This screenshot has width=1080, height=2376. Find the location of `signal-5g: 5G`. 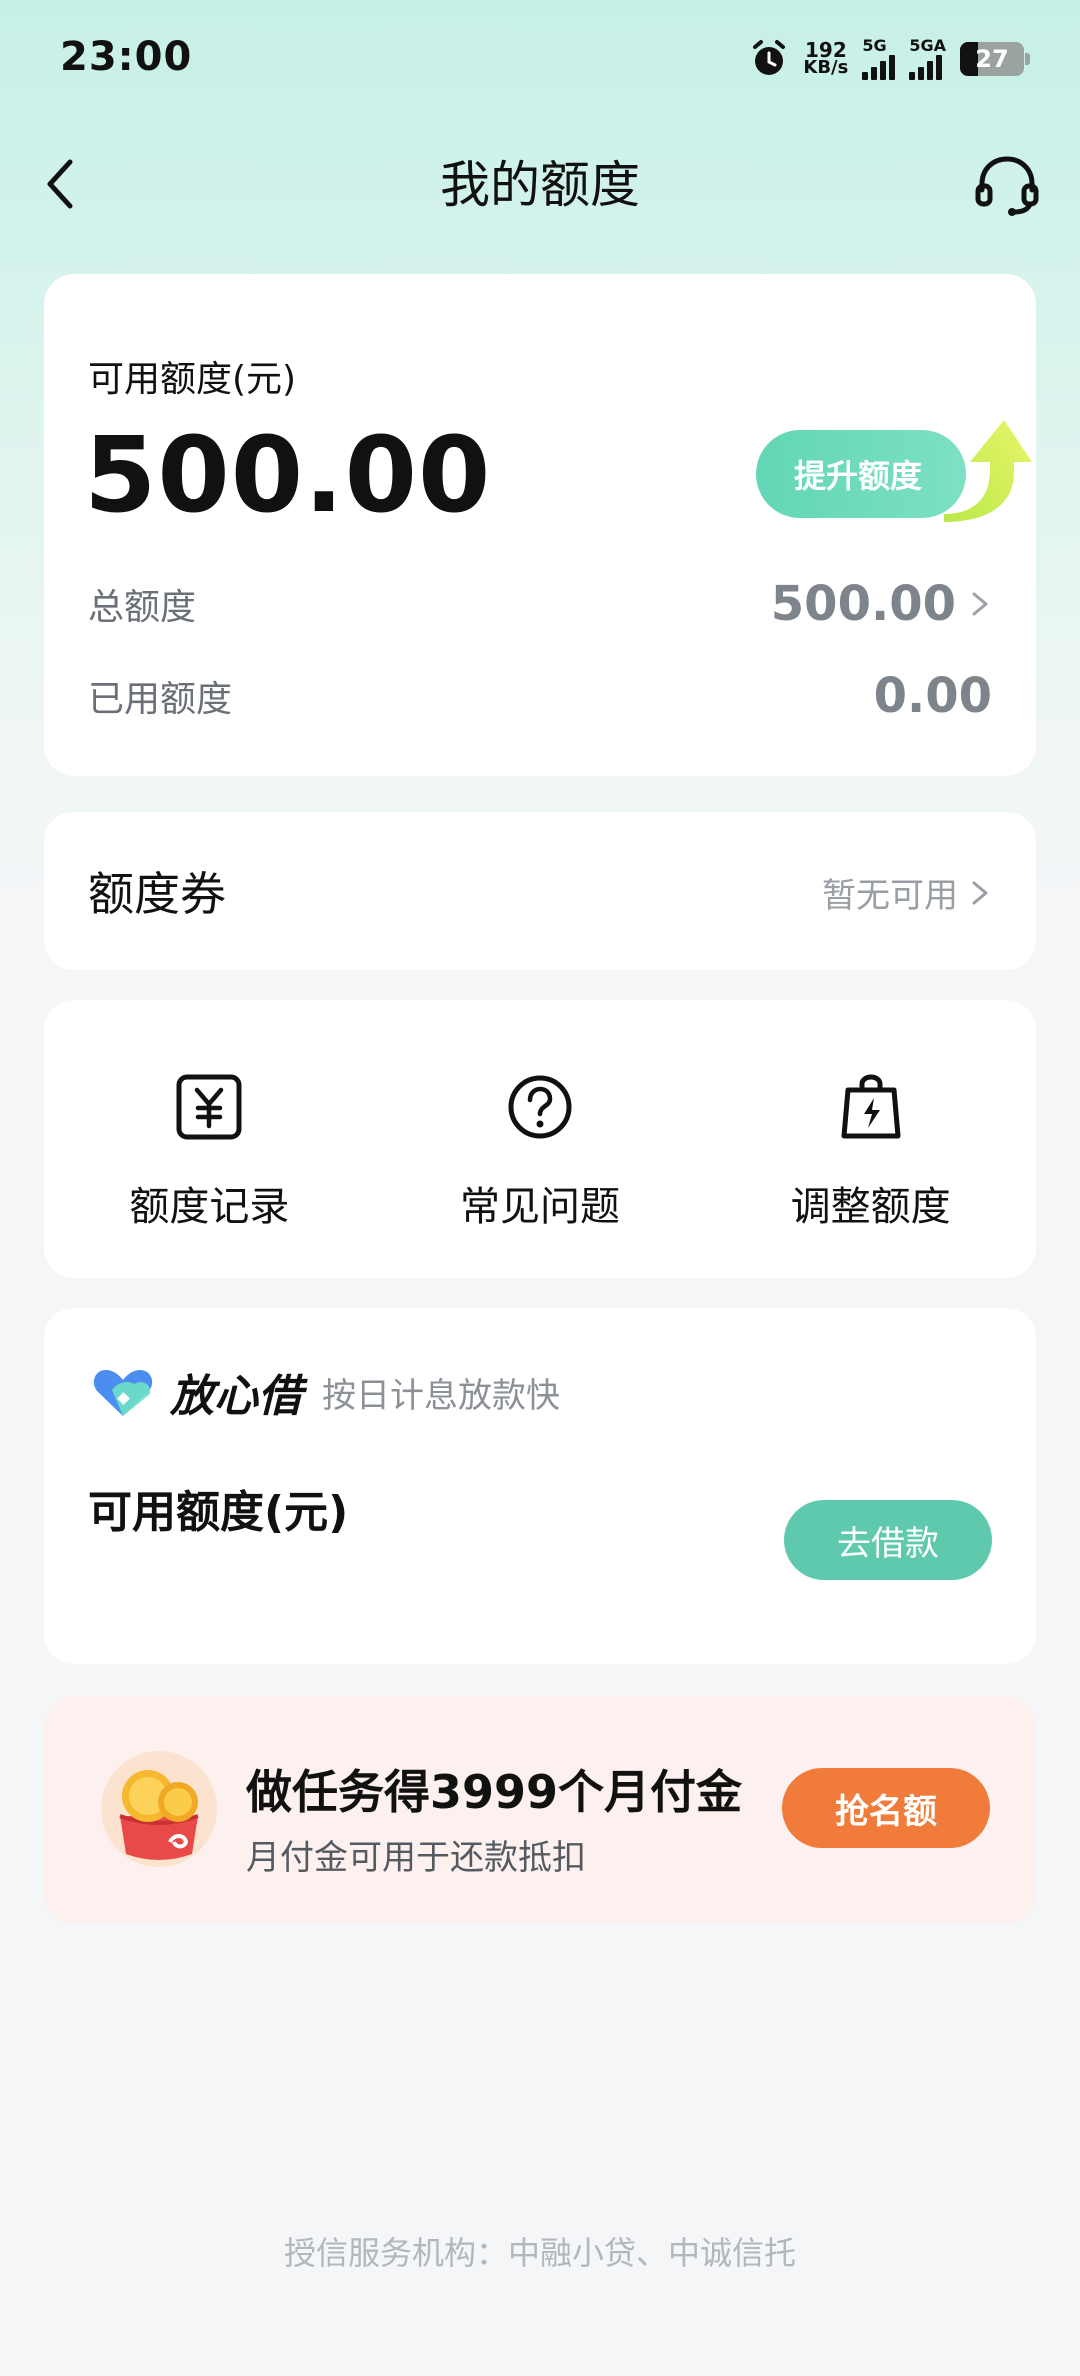

signal-5g: 5G is located at coordinates (879, 59).